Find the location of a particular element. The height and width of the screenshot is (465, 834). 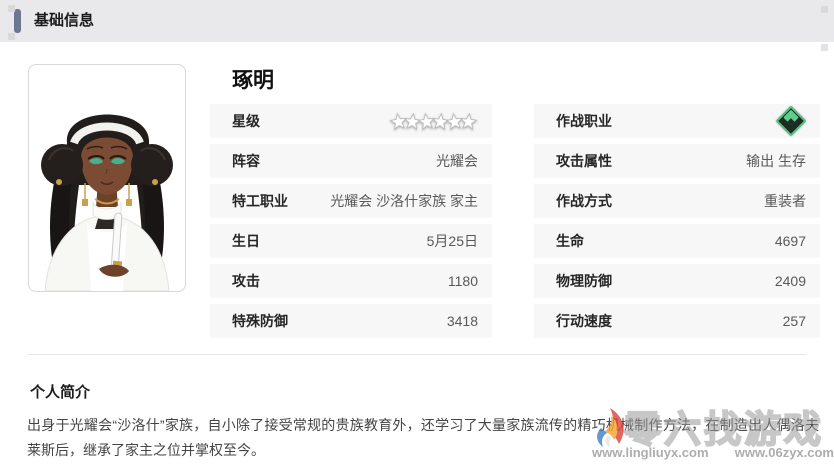

stat-label: 攻击属性 is located at coordinates (584, 161).